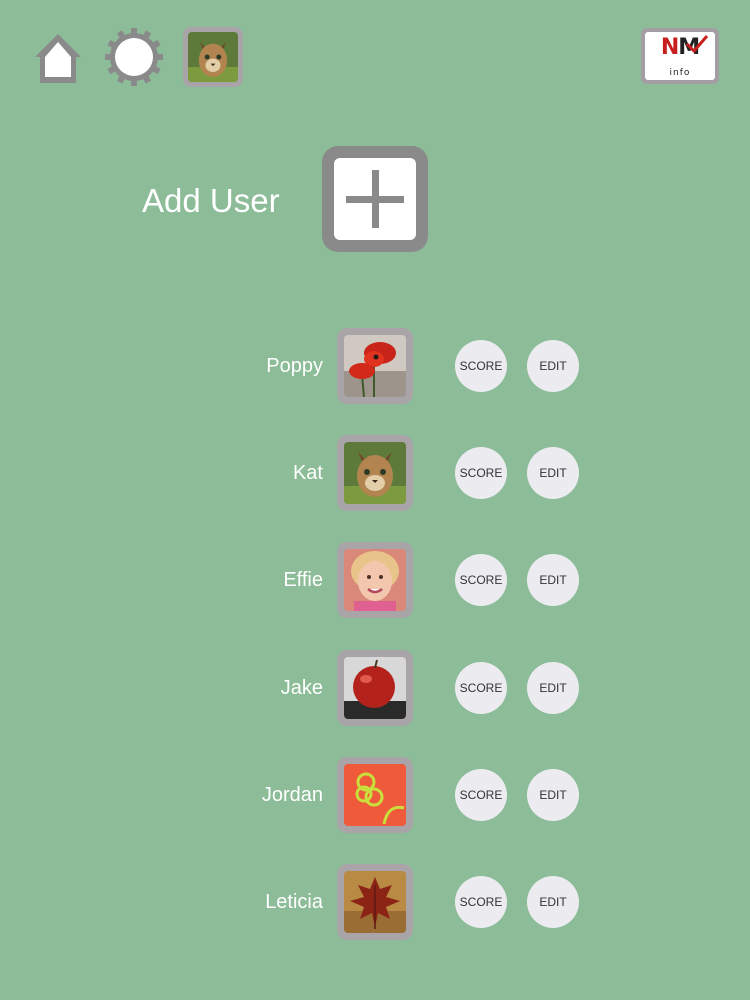 This screenshot has width=750, height=1000. I want to click on user-row: Jake SCORE EDIT, so click(375, 688).